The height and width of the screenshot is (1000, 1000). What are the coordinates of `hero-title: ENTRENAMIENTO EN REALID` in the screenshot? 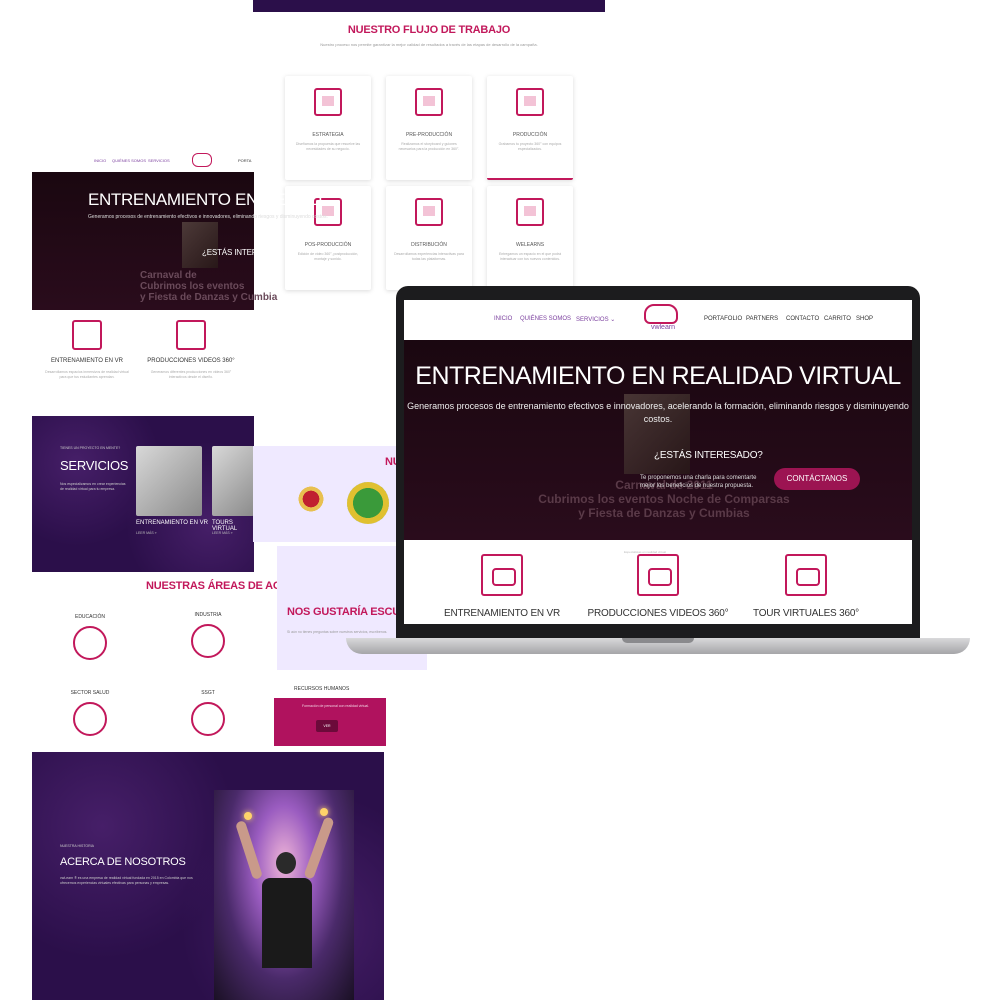 It's located at (205, 199).